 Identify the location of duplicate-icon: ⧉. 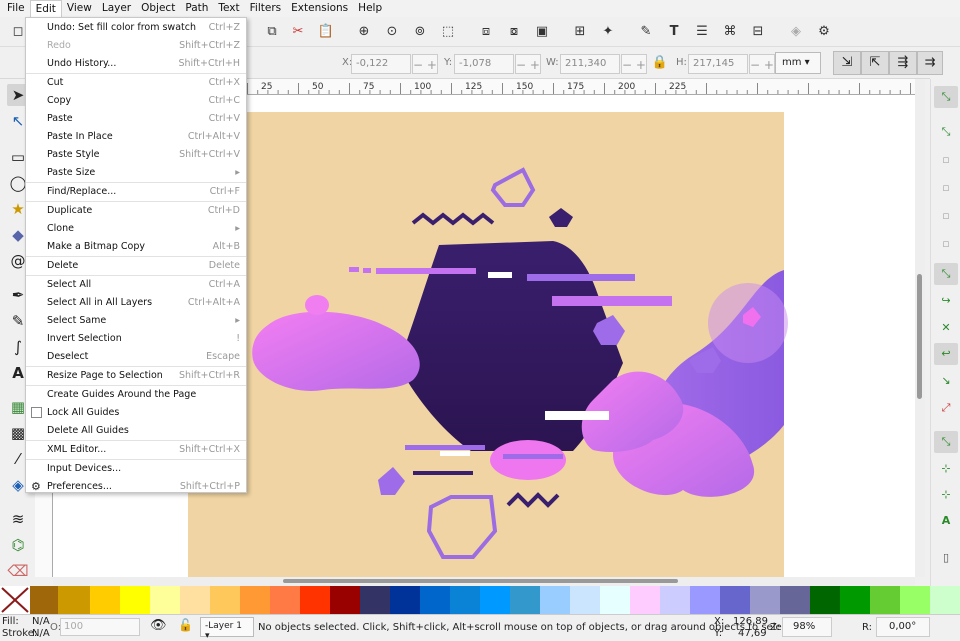
(272, 32).